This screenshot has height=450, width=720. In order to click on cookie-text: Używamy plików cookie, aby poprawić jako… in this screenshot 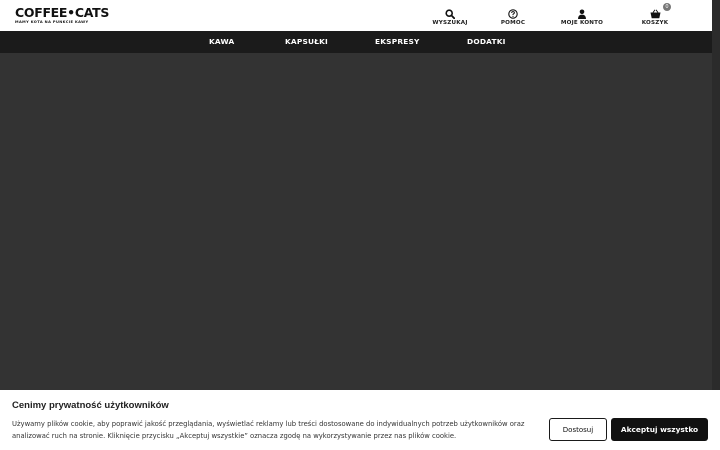, I will do `click(268, 430)`.